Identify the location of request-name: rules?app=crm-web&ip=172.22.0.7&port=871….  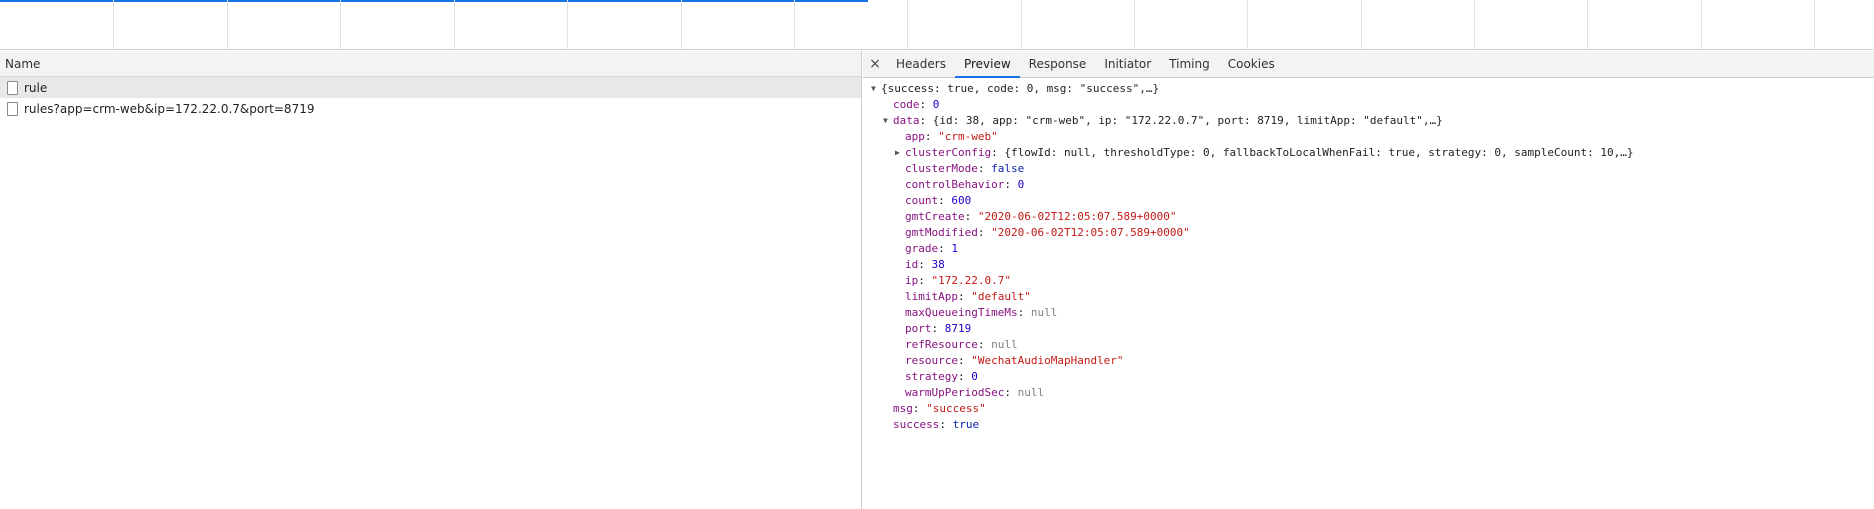
(169, 108).